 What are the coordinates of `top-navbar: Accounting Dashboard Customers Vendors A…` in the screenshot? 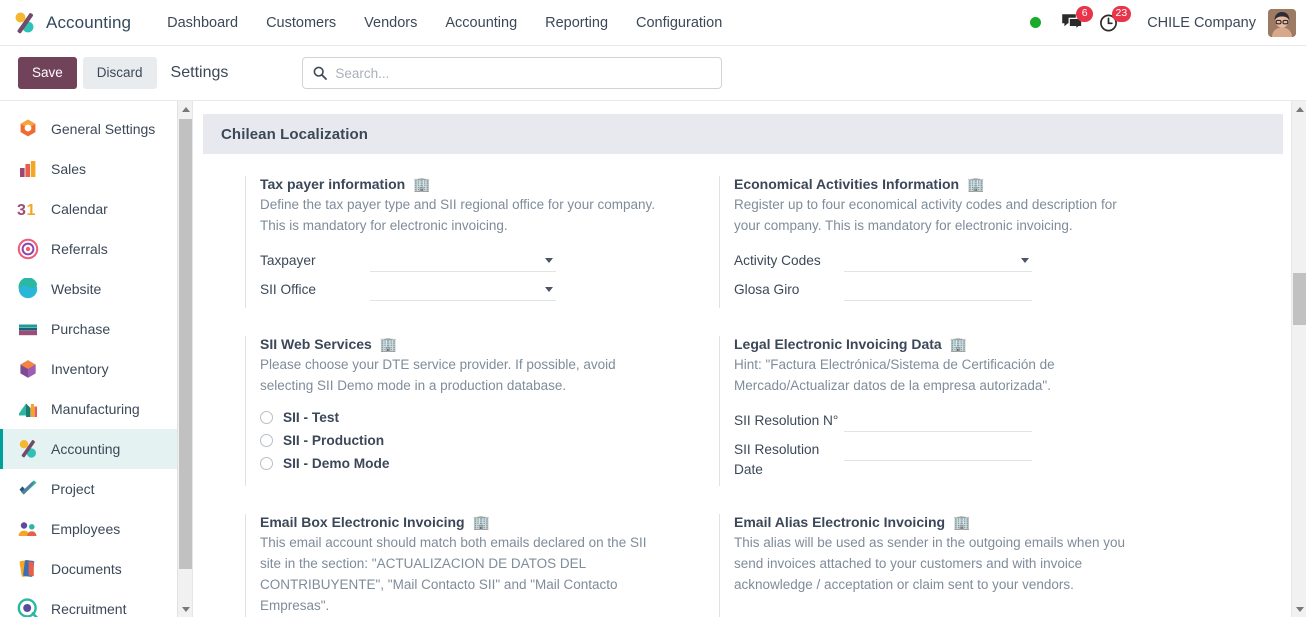 It's located at (653, 23).